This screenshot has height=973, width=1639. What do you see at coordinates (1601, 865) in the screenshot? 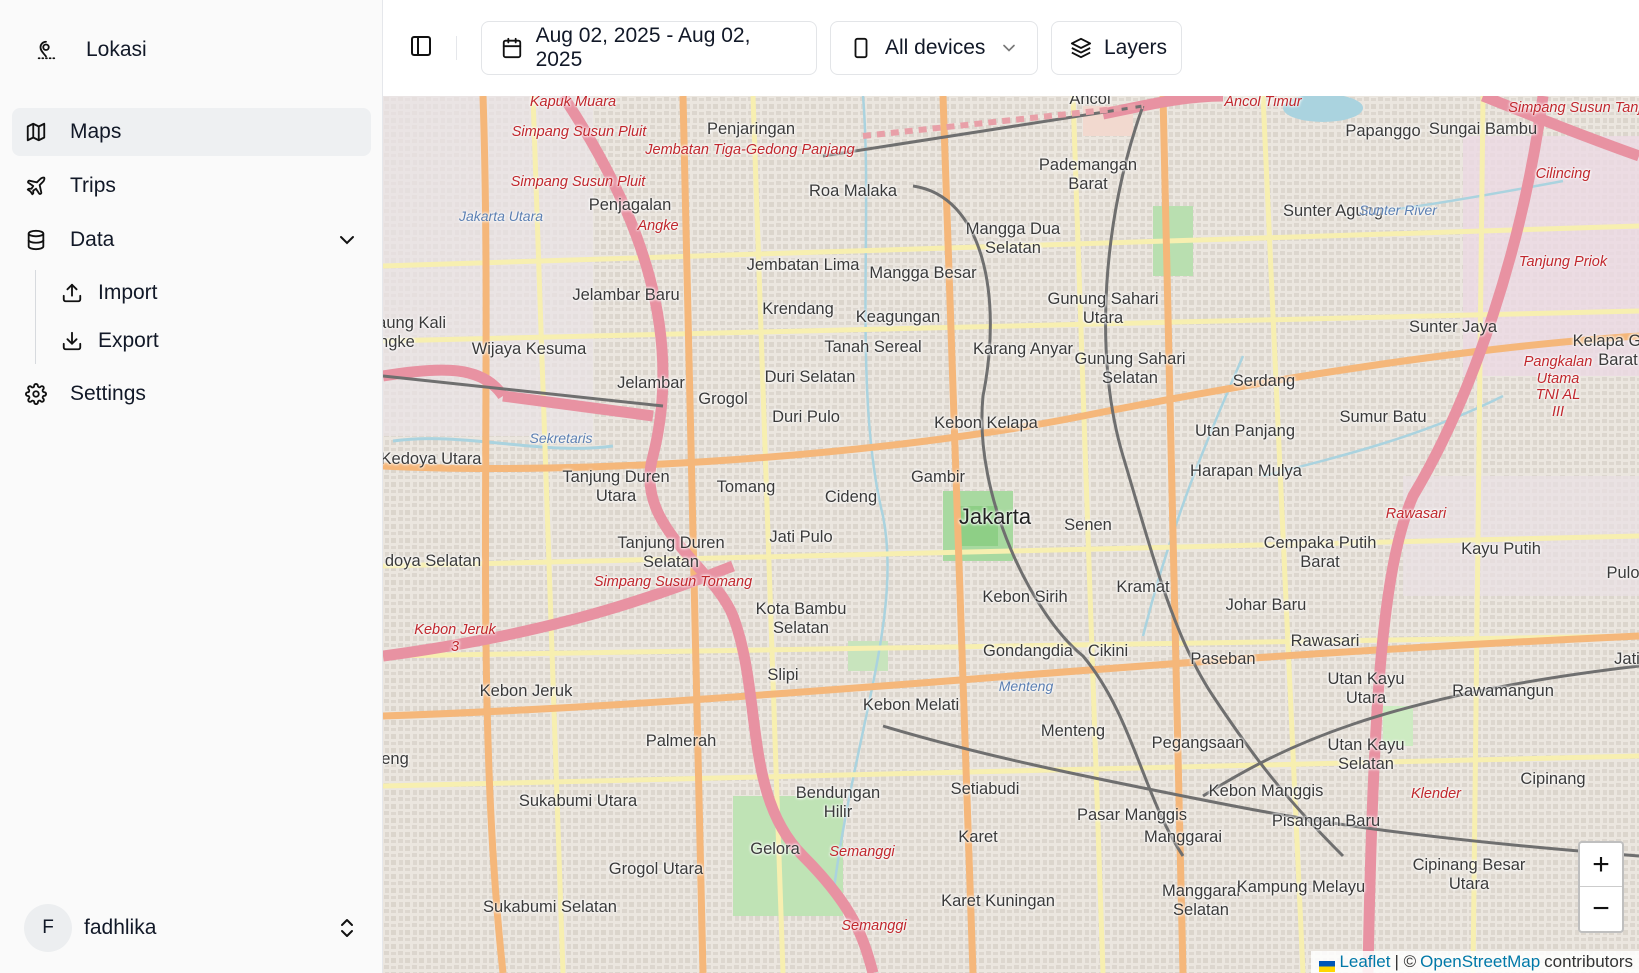
I see `zoom-in-button: +` at bounding box center [1601, 865].